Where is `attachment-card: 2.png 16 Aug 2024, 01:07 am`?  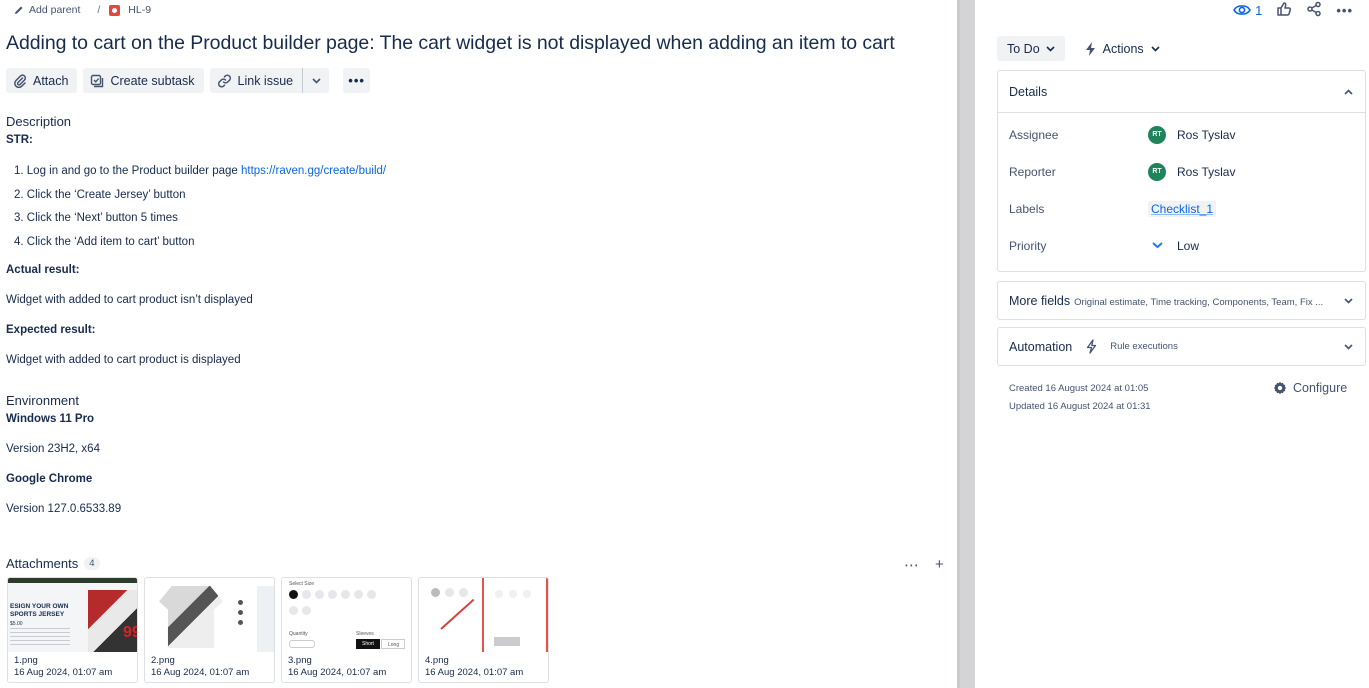
attachment-card: 2.png 16 Aug 2024, 01:07 am is located at coordinates (209, 630).